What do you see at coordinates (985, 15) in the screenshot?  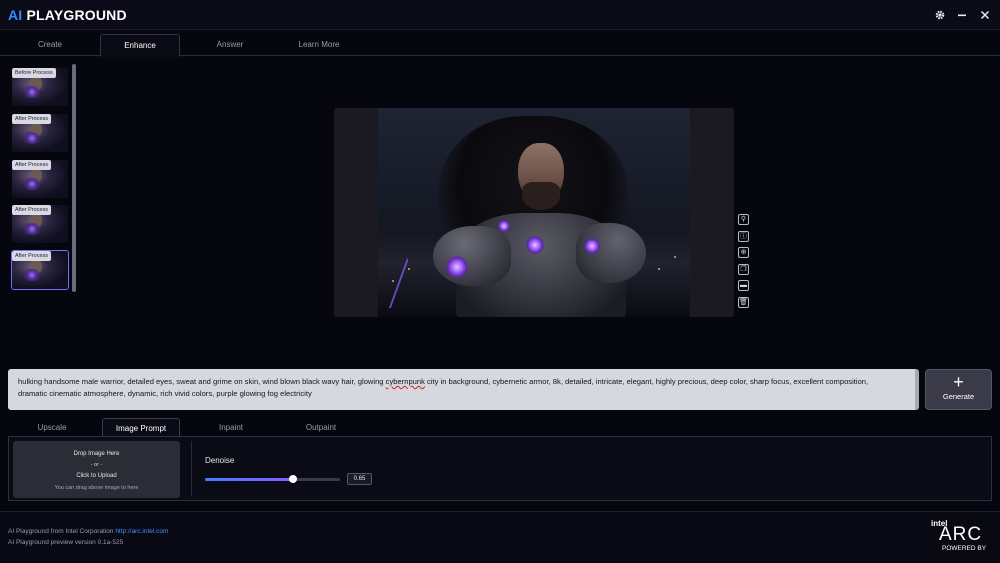 I see `close-icon` at bounding box center [985, 15].